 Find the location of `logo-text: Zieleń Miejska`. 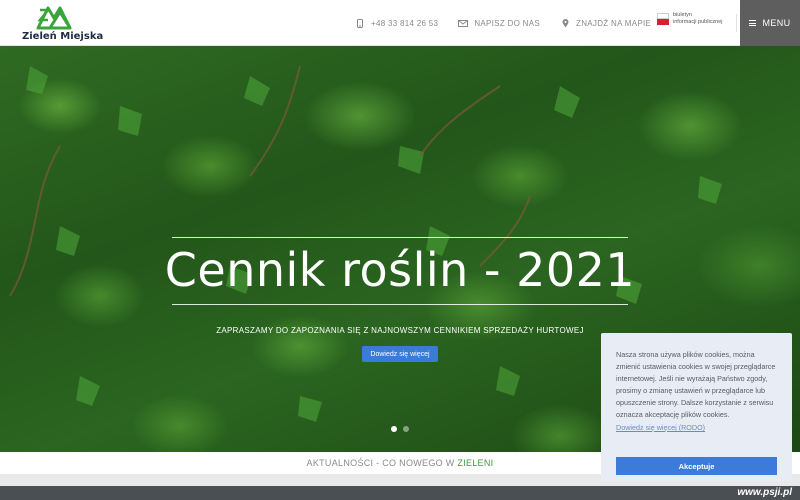

logo-text: Zieleń Miejska is located at coordinates (63, 36).